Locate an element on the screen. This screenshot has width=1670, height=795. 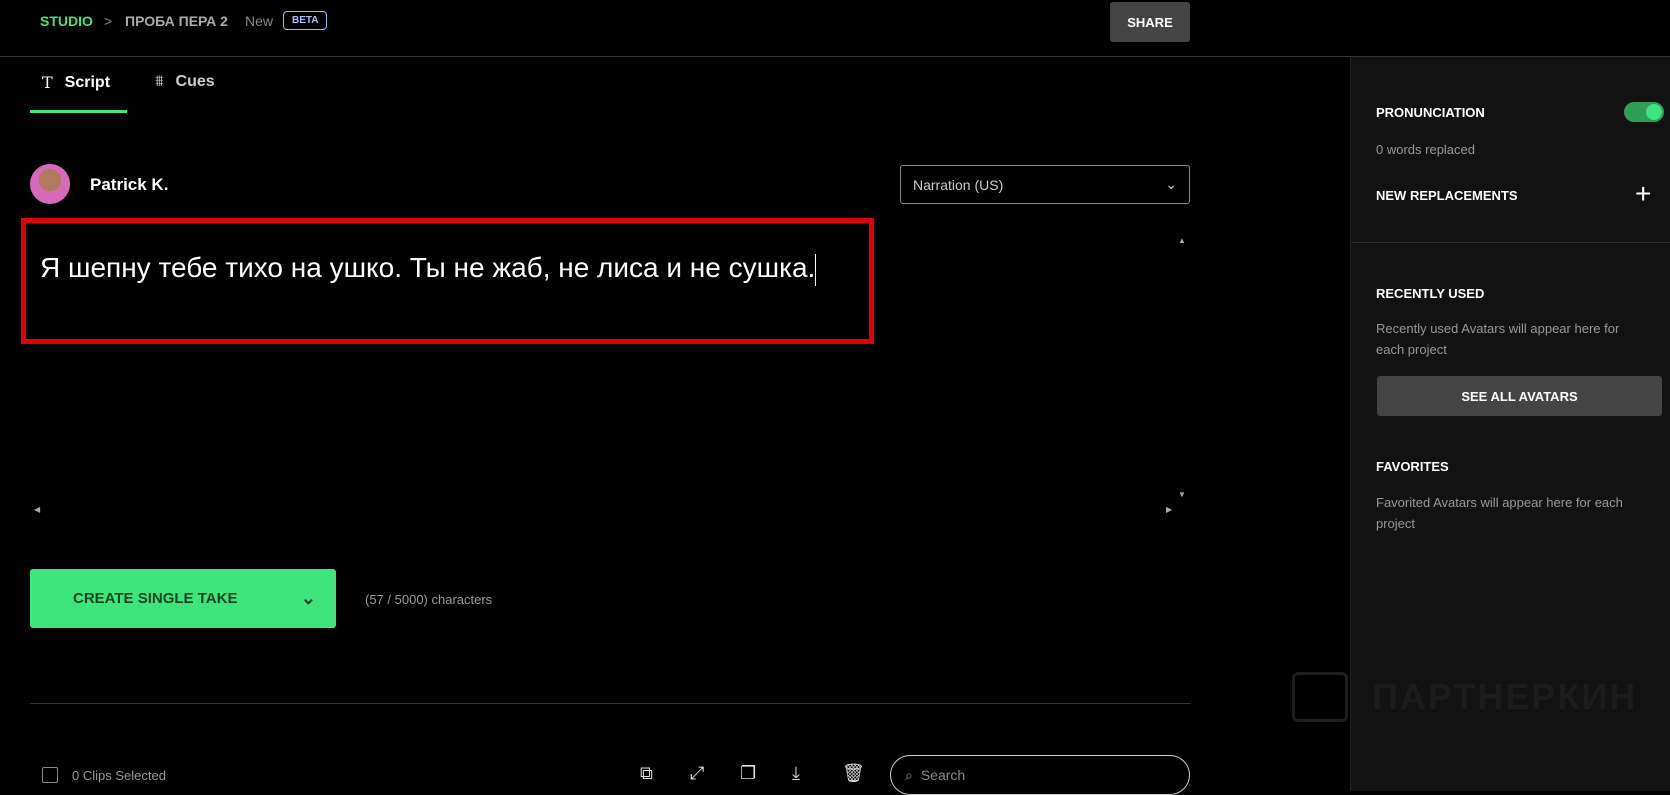
tab-cues: ⩩ Cues is located at coordinates (185, 82).